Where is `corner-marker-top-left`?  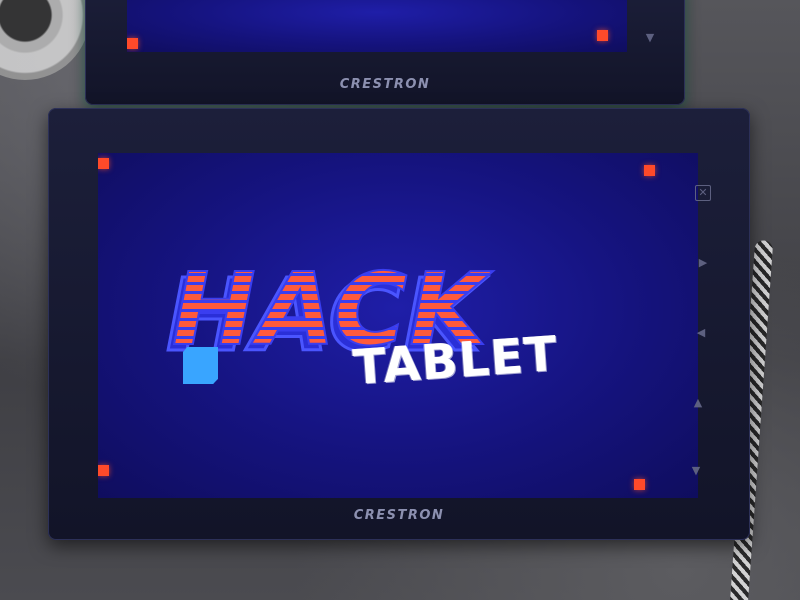
corner-marker-top-left is located at coordinates (103, 163).